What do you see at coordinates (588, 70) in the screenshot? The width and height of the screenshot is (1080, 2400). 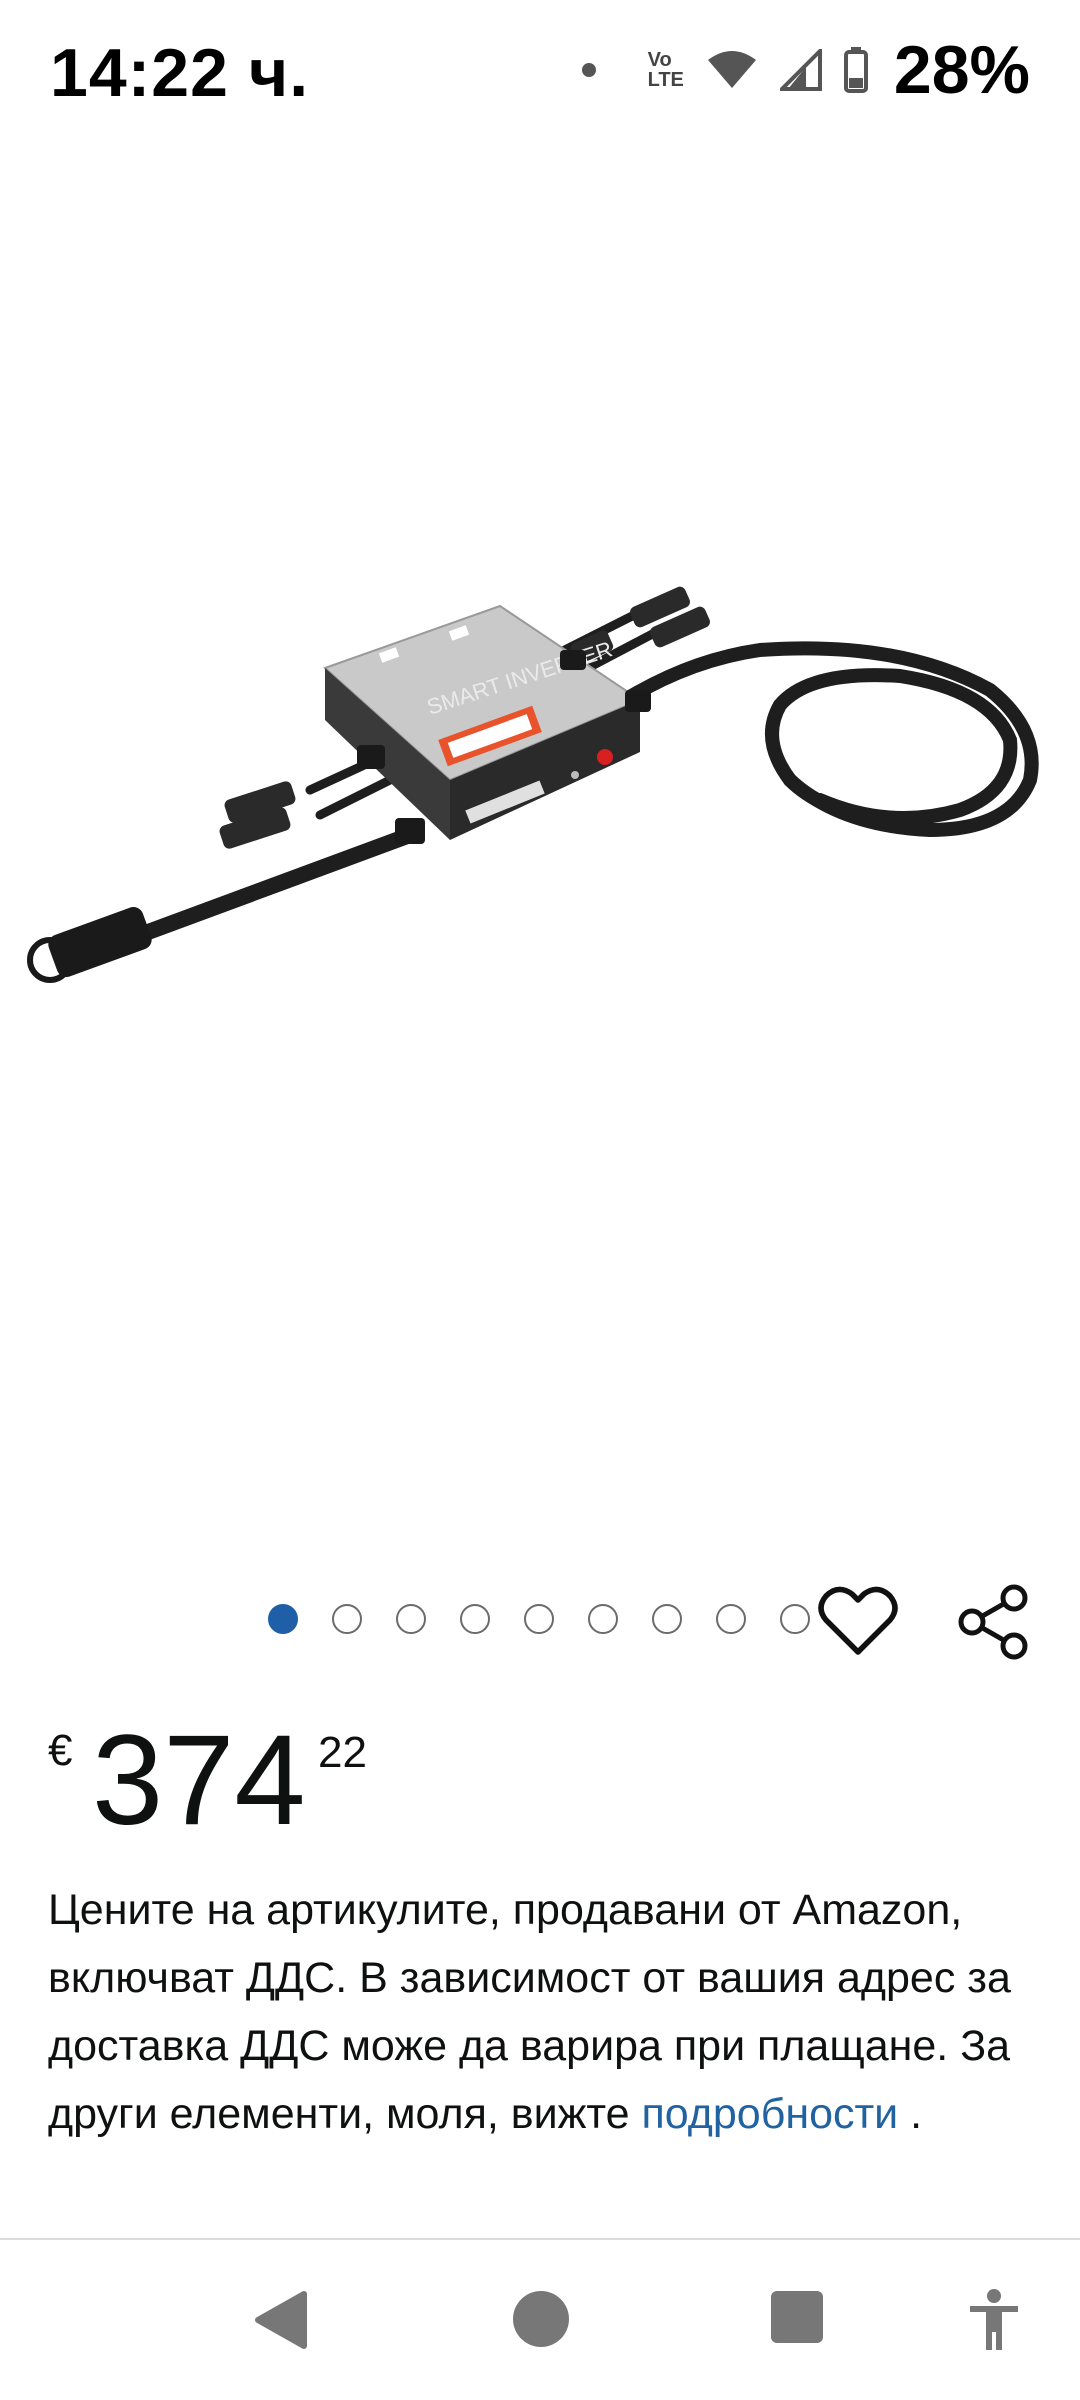 I see `notification-dot-icon` at bounding box center [588, 70].